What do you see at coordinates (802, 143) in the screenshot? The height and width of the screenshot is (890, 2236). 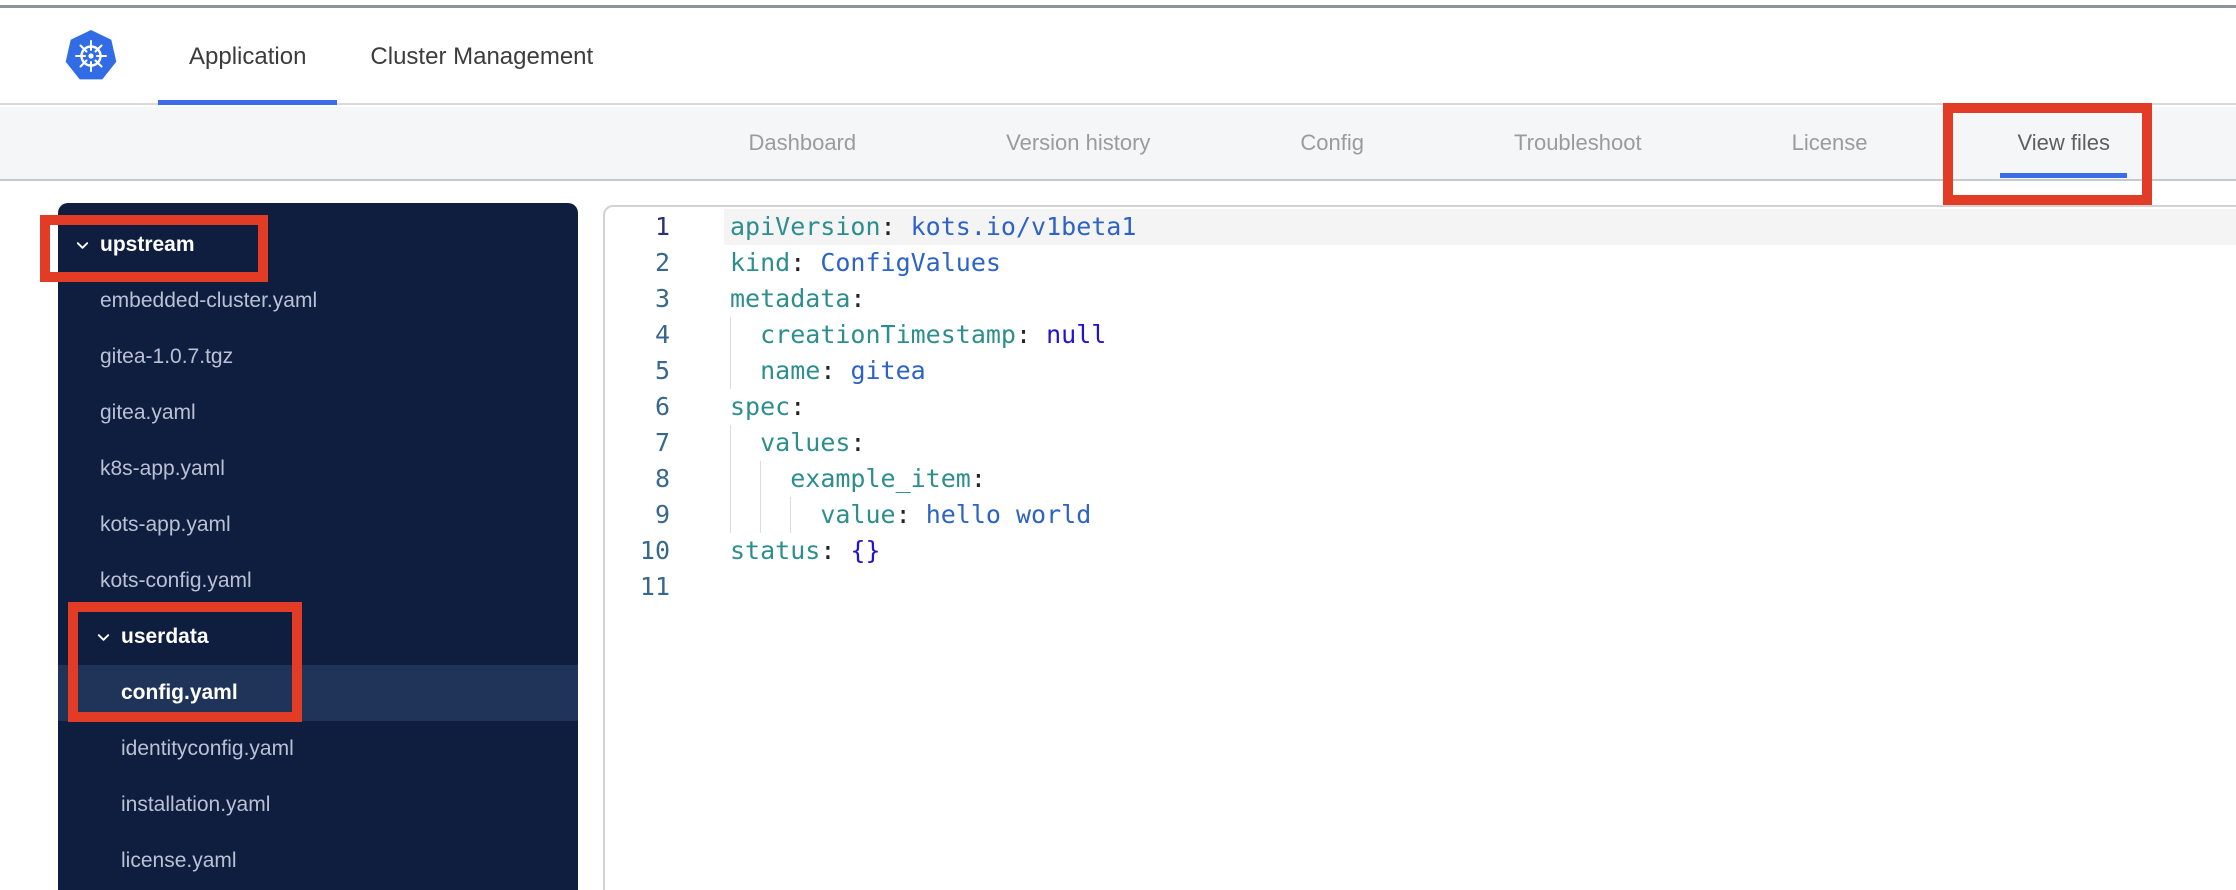 I see `nav-tab-dashboard: Dashboard` at bounding box center [802, 143].